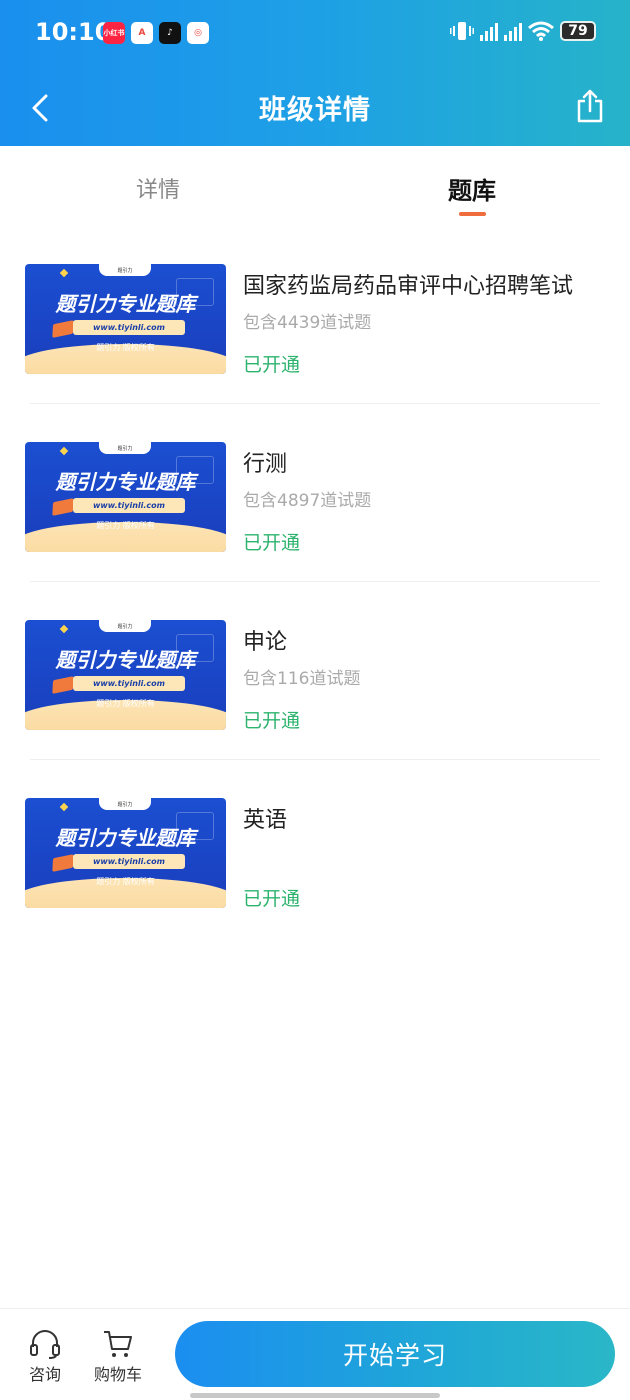 The width and height of the screenshot is (630, 1400). What do you see at coordinates (198, 33) in the screenshot?
I see `app-red-icon: ◎` at bounding box center [198, 33].